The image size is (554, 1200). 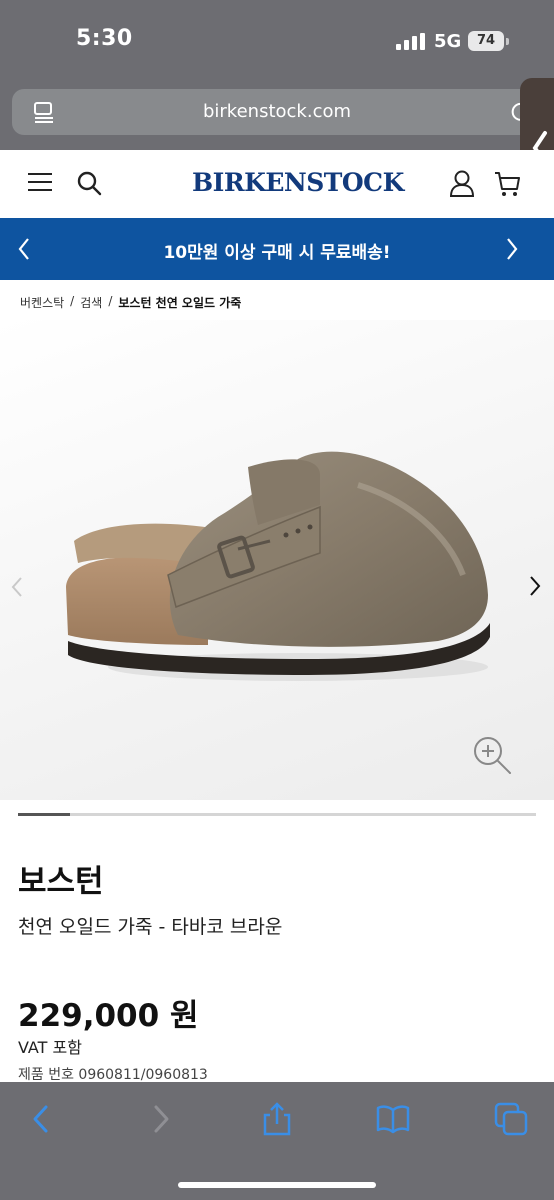 What do you see at coordinates (42, 302) in the screenshot?
I see `breadcrumb-item: 버켄스탁` at bounding box center [42, 302].